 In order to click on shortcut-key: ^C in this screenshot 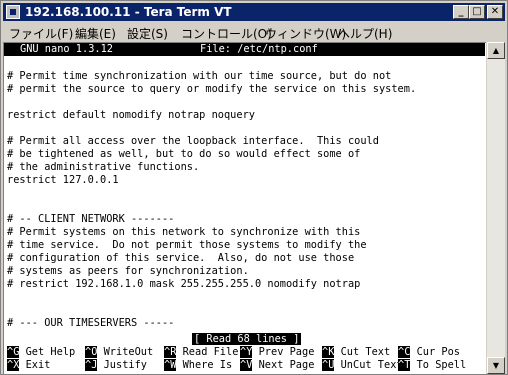, I will do `click(404, 352)`.